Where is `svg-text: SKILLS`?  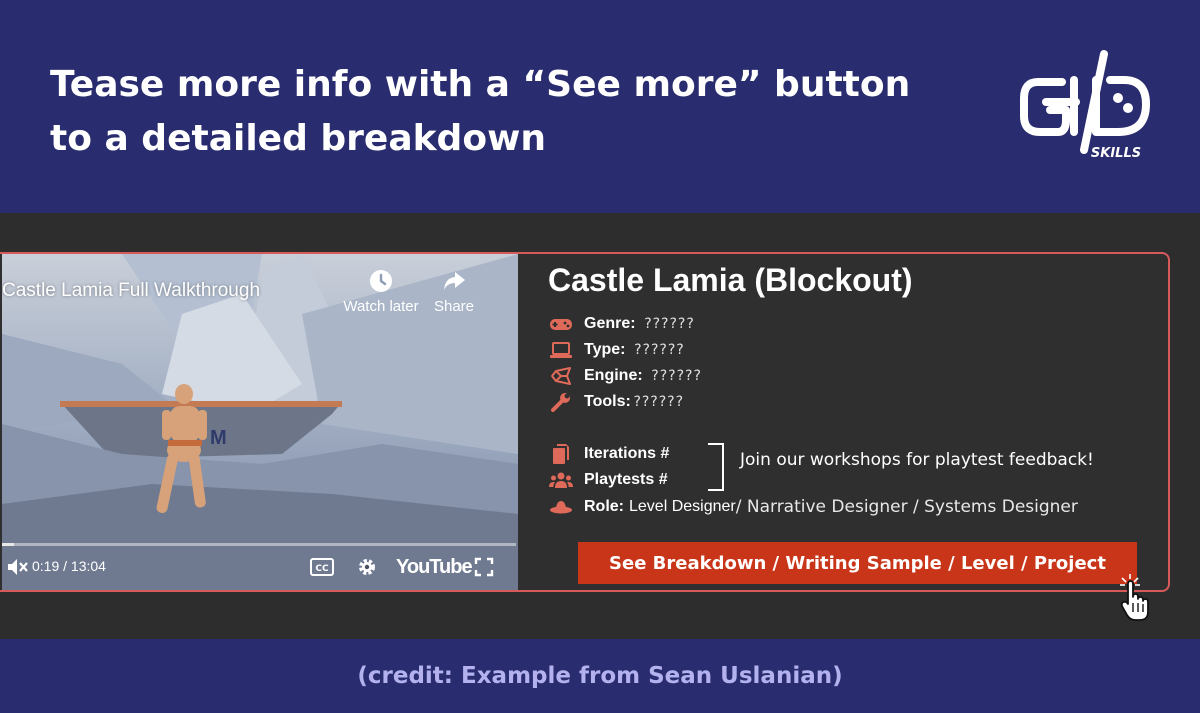
svg-text: SKILLS is located at coordinates (1116, 153).